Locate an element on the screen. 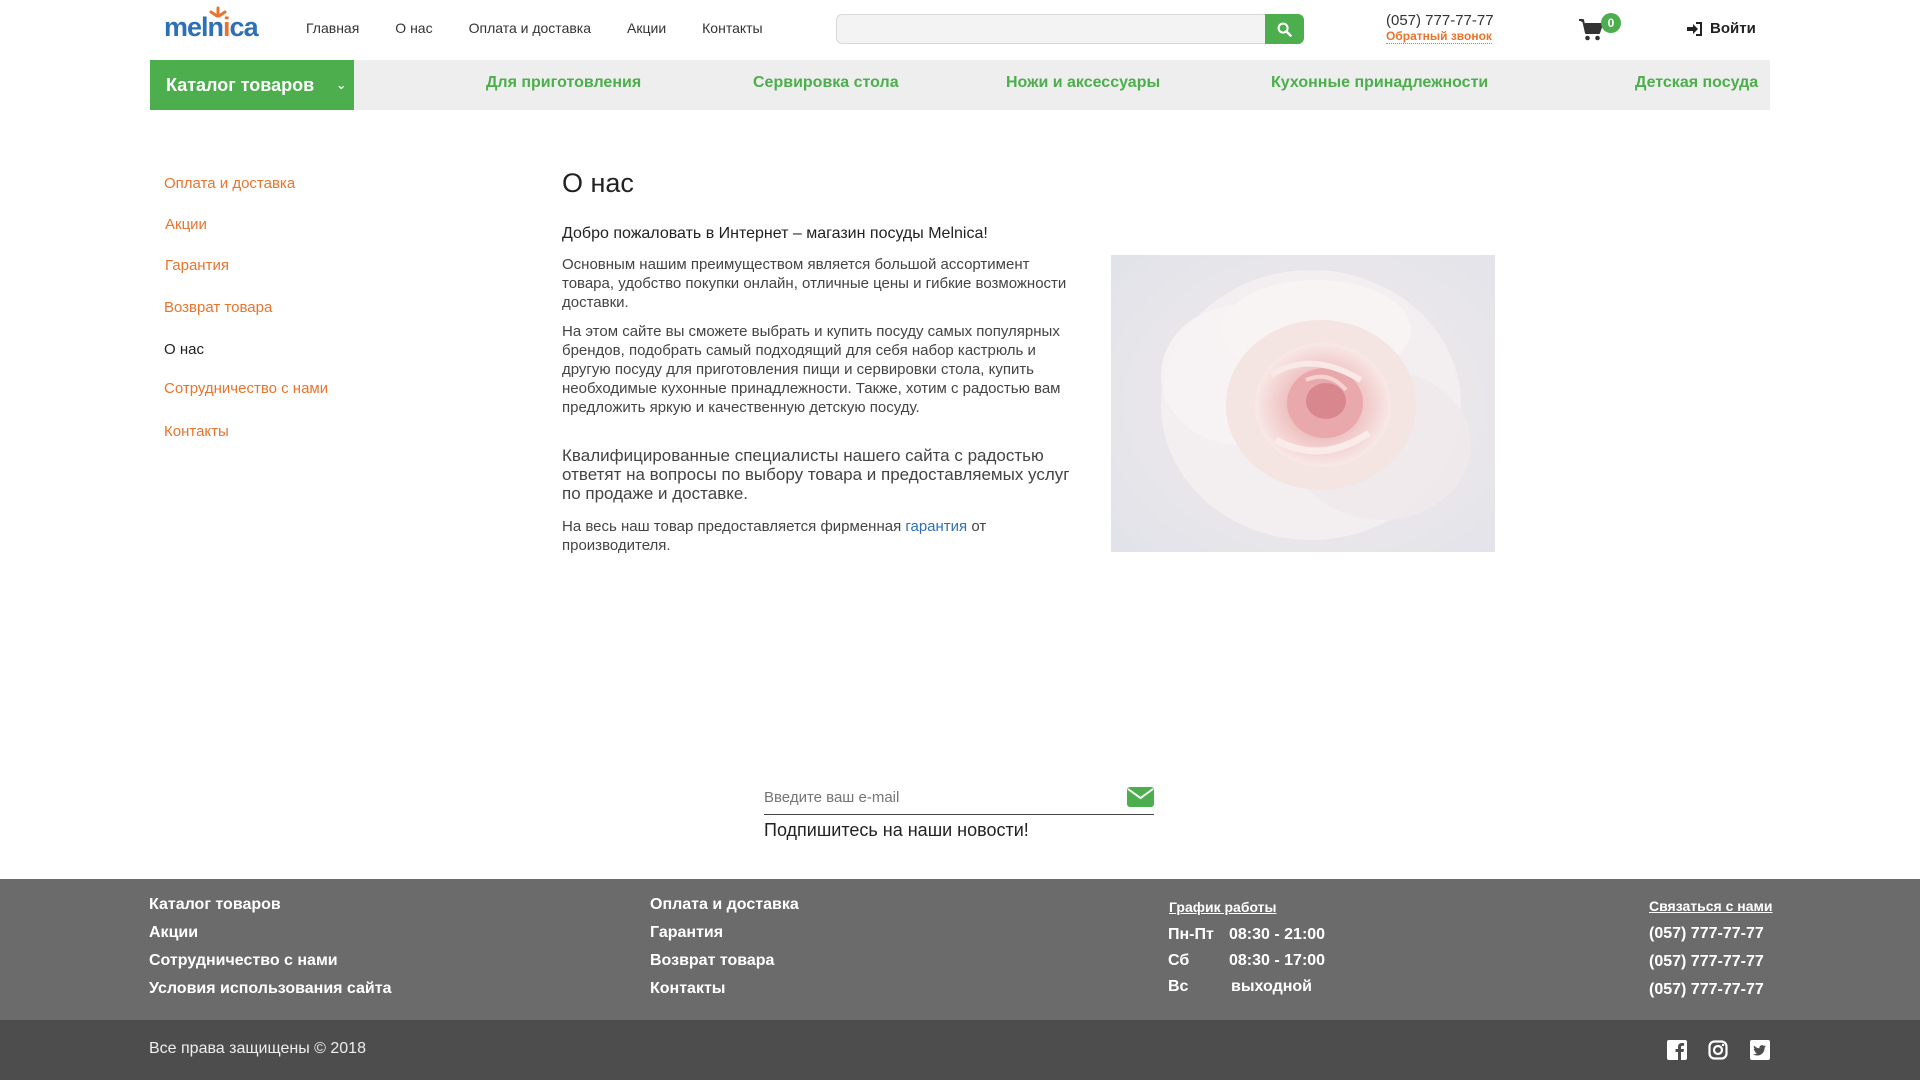  logo: melnica is located at coordinates (211, 24).